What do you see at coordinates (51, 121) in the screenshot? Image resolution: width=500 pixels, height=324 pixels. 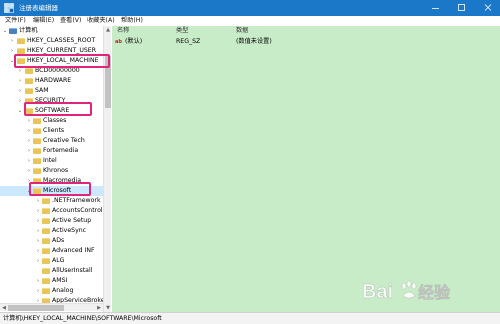 I see `tree-item-classes: › Classes` at bounding box center [51, 121].